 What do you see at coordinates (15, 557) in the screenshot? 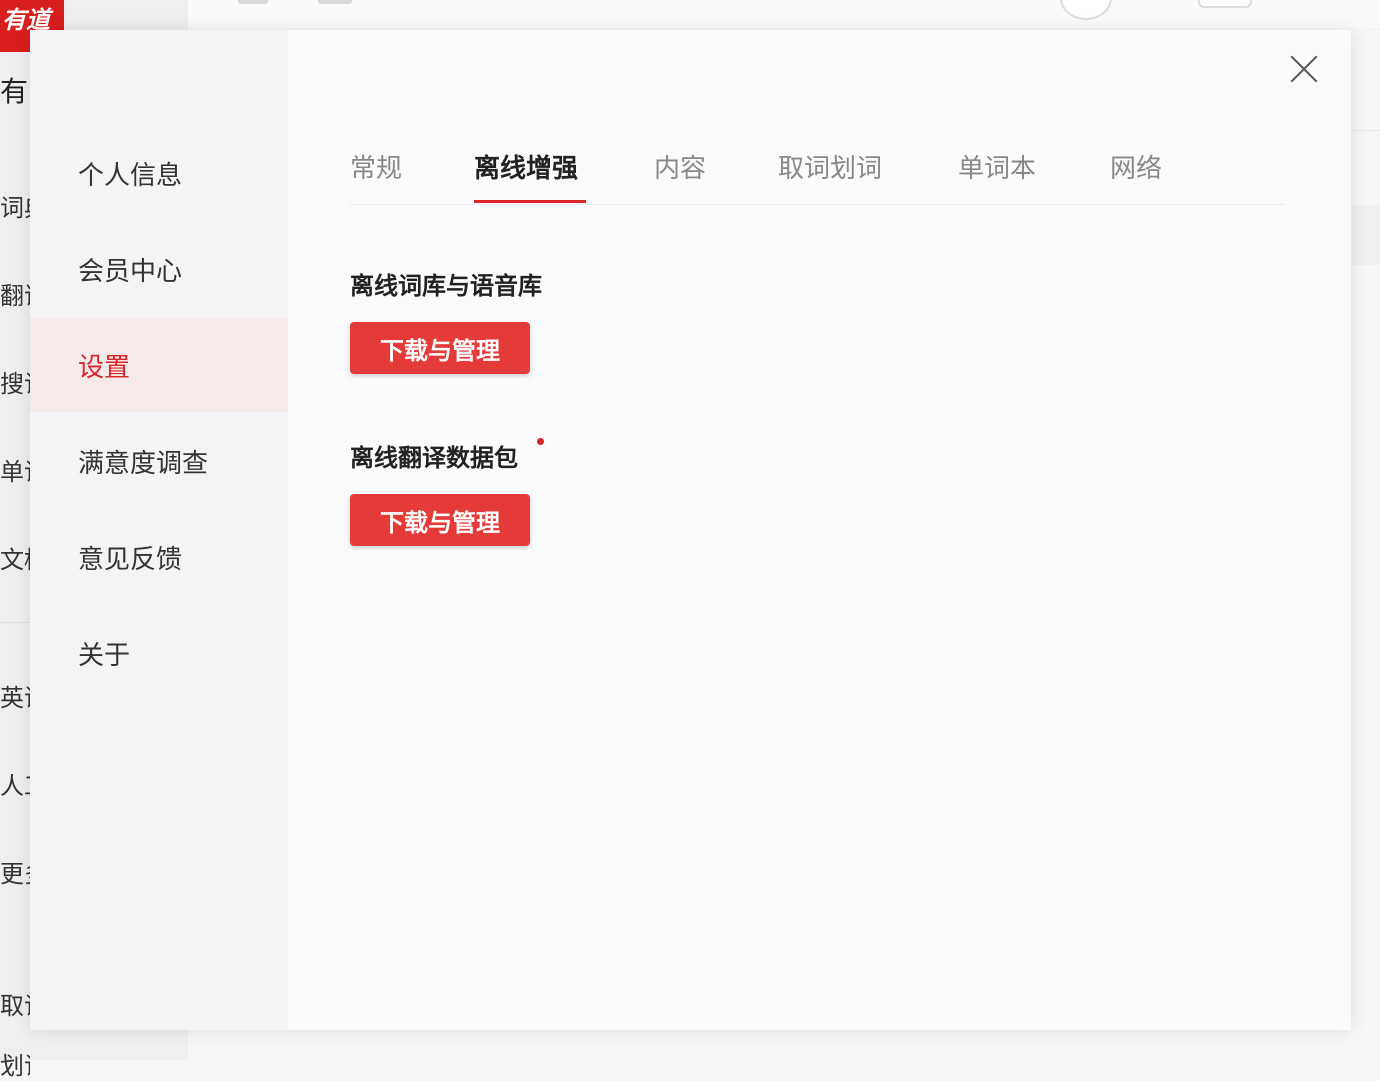
I see `background-nav-item: 文档` at bounding box center [15, 557].